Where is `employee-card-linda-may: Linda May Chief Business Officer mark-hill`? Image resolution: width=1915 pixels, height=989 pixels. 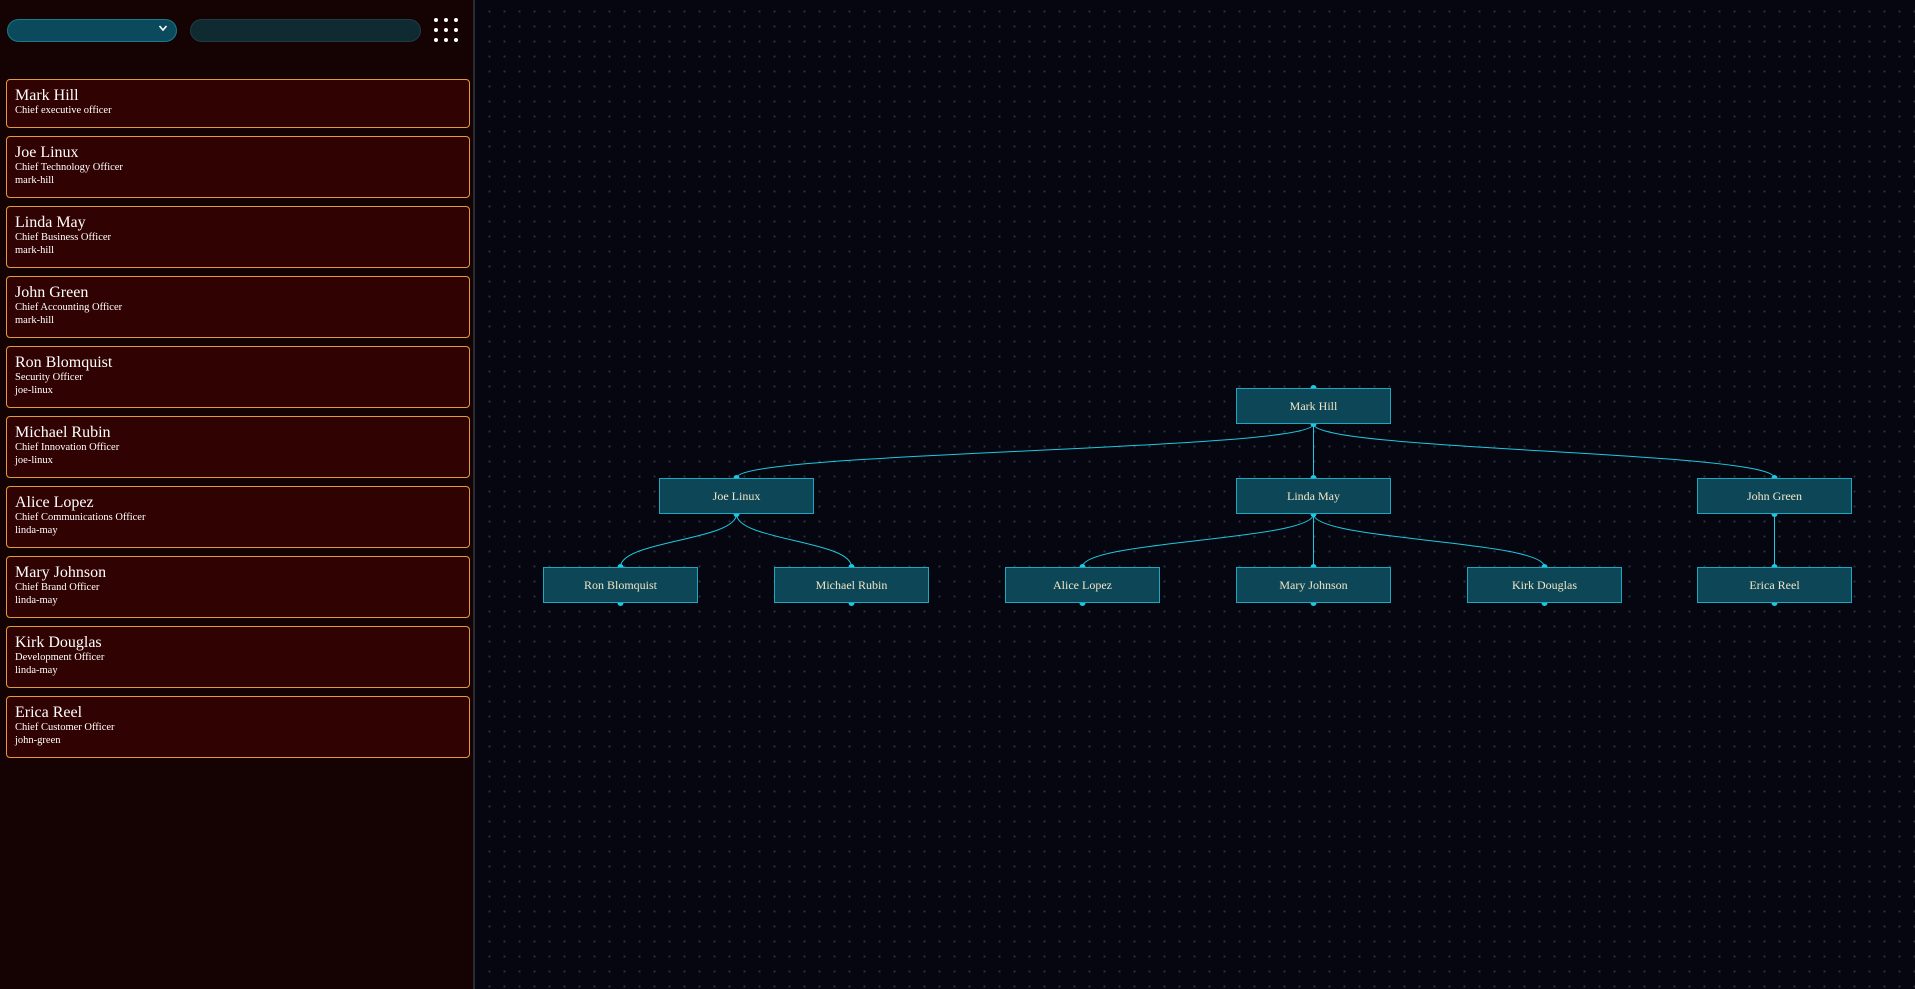 employee-card-linda-may: Linda May Chief Business Officer mark-hill is located at coordinates (238, 237).